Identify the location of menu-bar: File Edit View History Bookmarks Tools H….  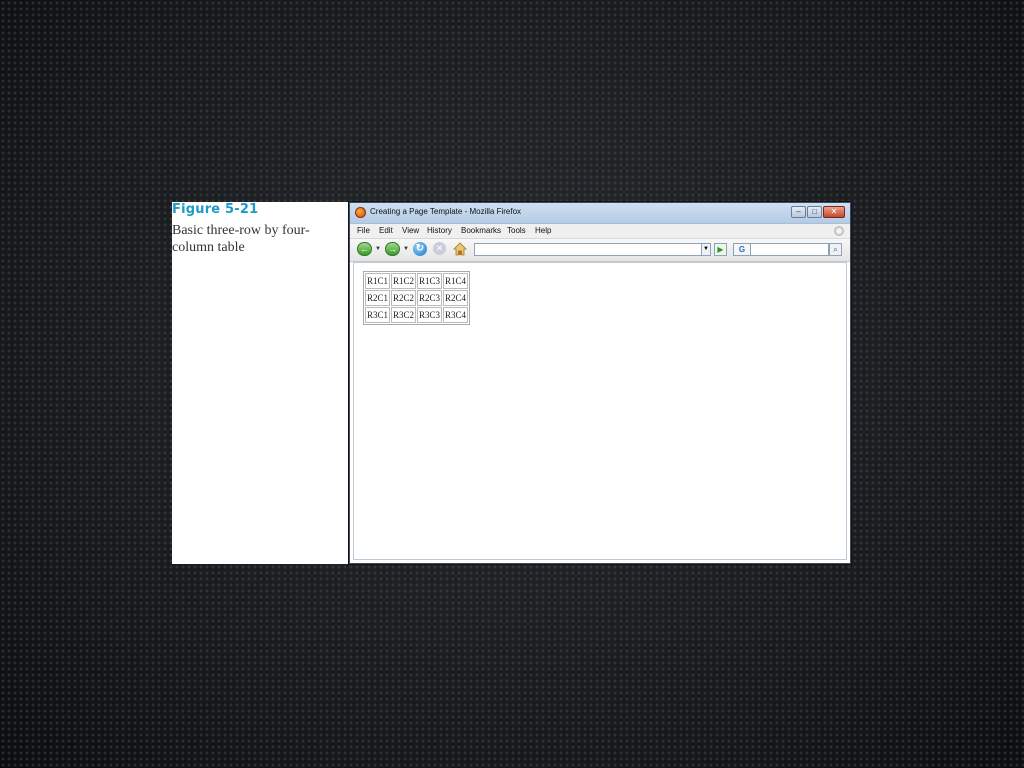
(600, 231).